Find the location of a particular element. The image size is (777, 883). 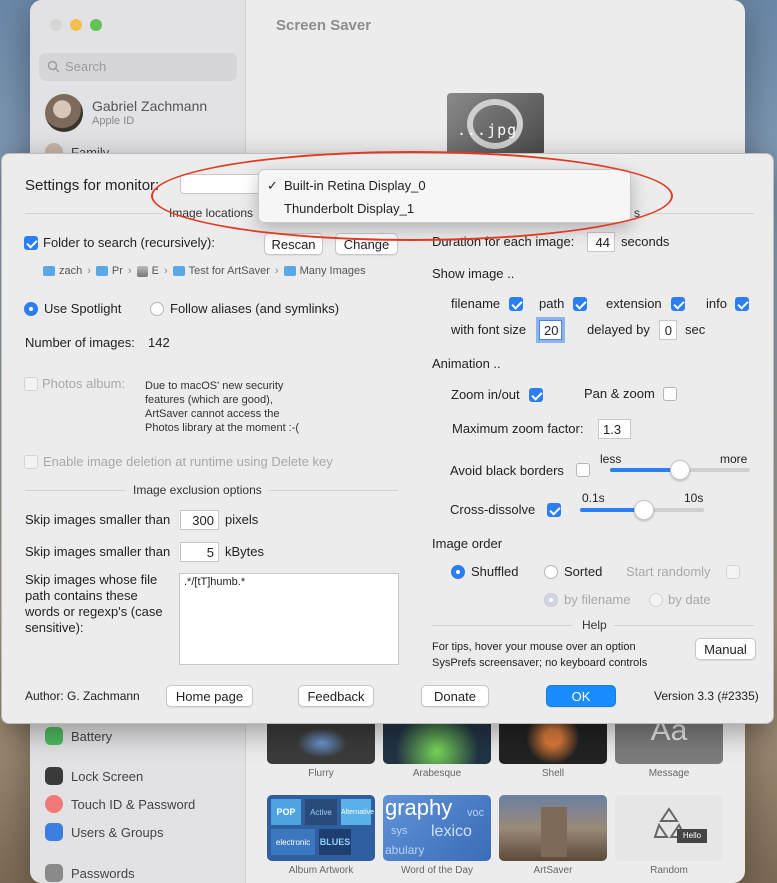

sidebar-item-label: Touch ID & Password is located at coordinates (133, 804).